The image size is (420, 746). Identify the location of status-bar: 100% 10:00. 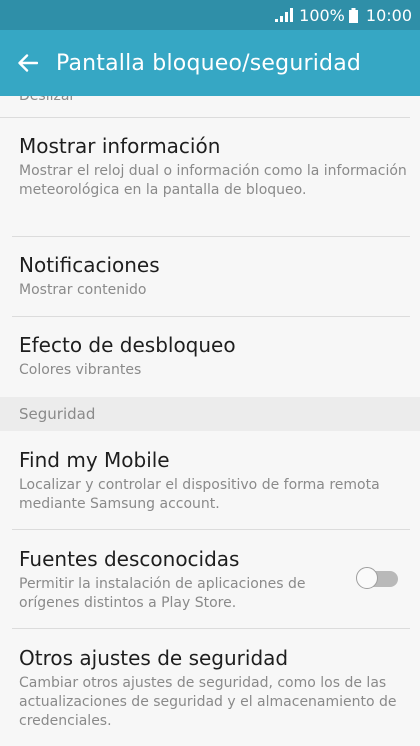
(210, 15).